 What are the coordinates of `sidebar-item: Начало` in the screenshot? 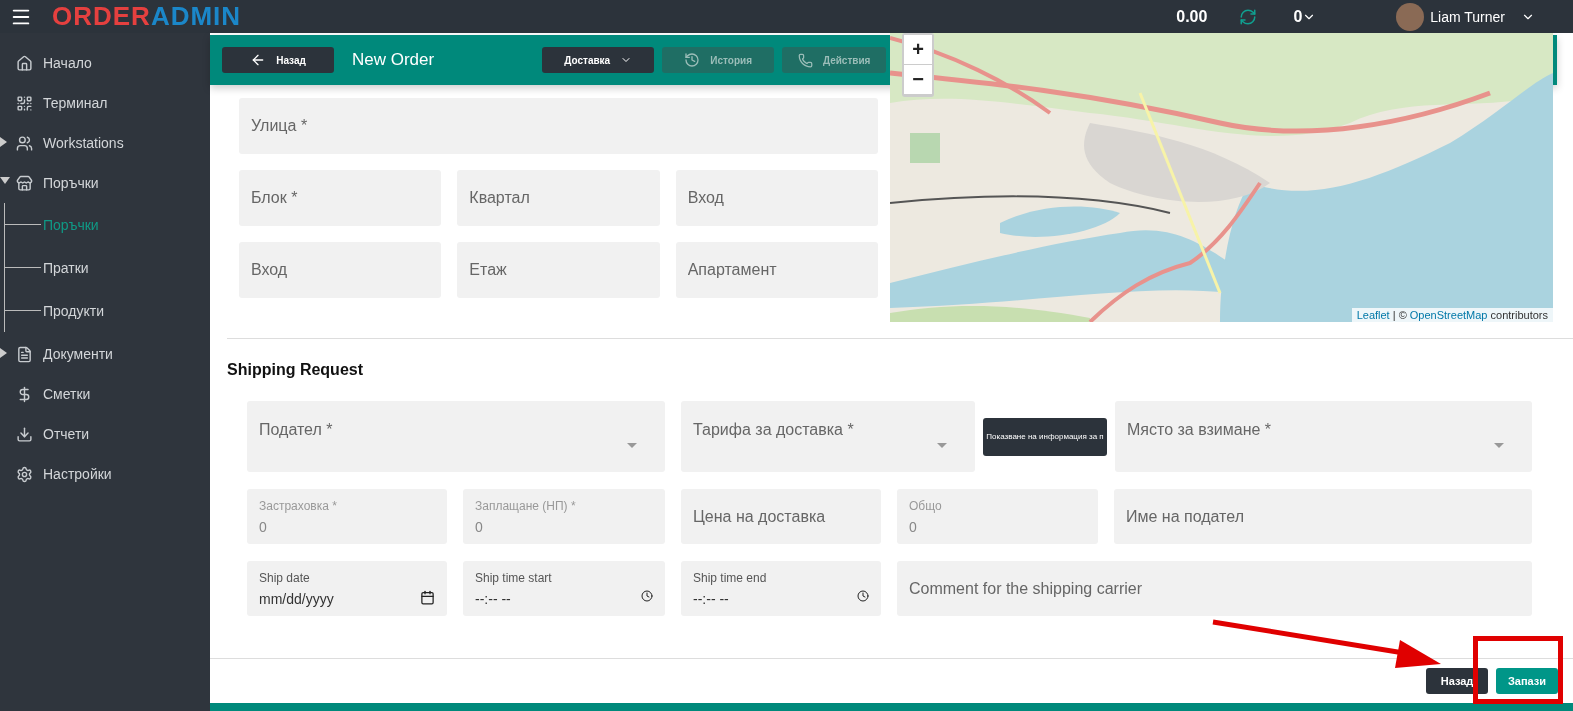 It's located at (105, 63).